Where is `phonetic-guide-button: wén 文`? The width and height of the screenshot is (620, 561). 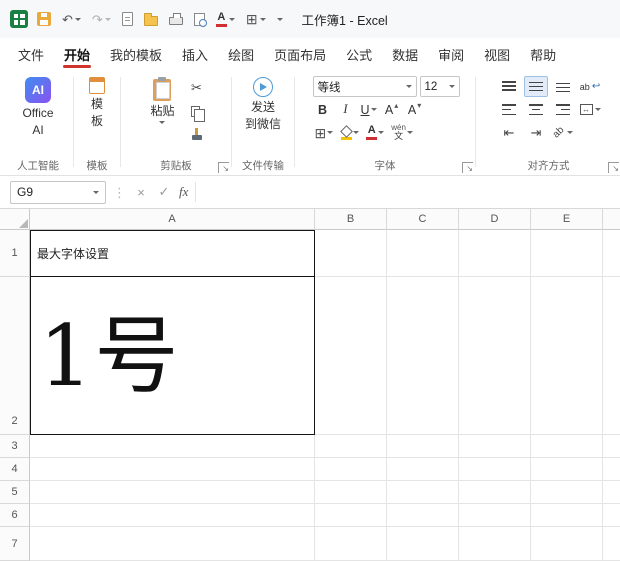
phonetic-guide-button: wén 文 is located at coordinates (402, 132).